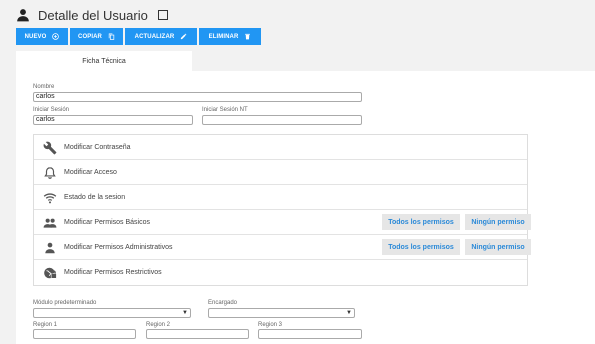 This screenshot has width=595, height=344. Describe the element at coordinates (183, 36) in the screenshot. I see `pencil-icon` at that location.